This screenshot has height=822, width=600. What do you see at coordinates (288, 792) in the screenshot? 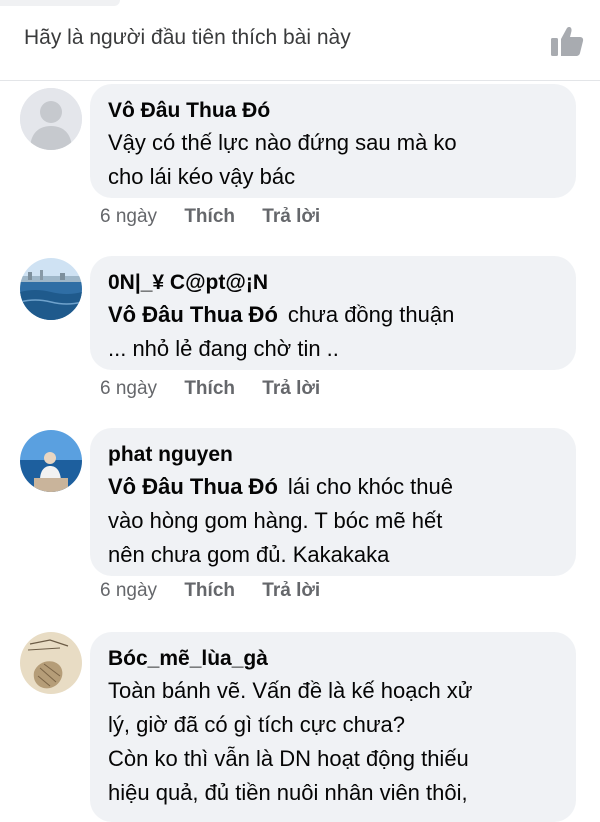
I see `comment-line: hiệu quả, đủ tiền nuôi nhân viên thôi,` at bounding box center [288, 792].